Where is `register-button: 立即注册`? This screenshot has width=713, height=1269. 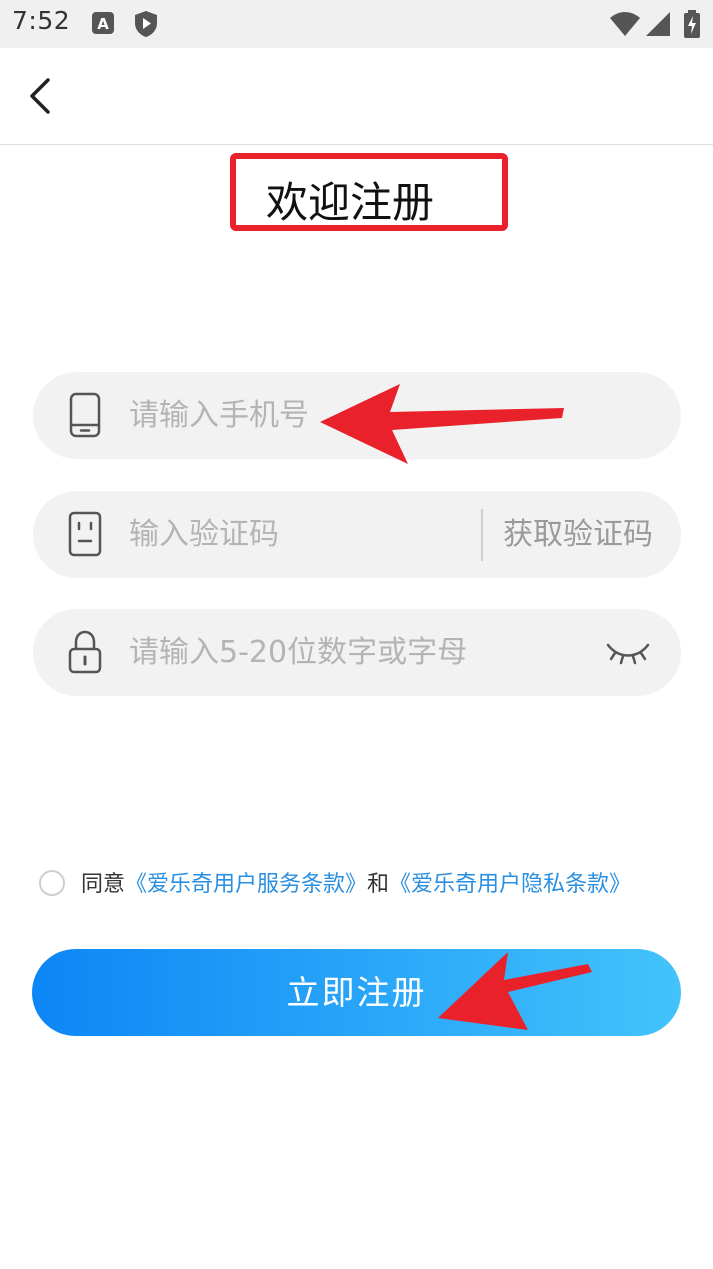
register-button: 立即注册 is located at coordinates (356, 992).